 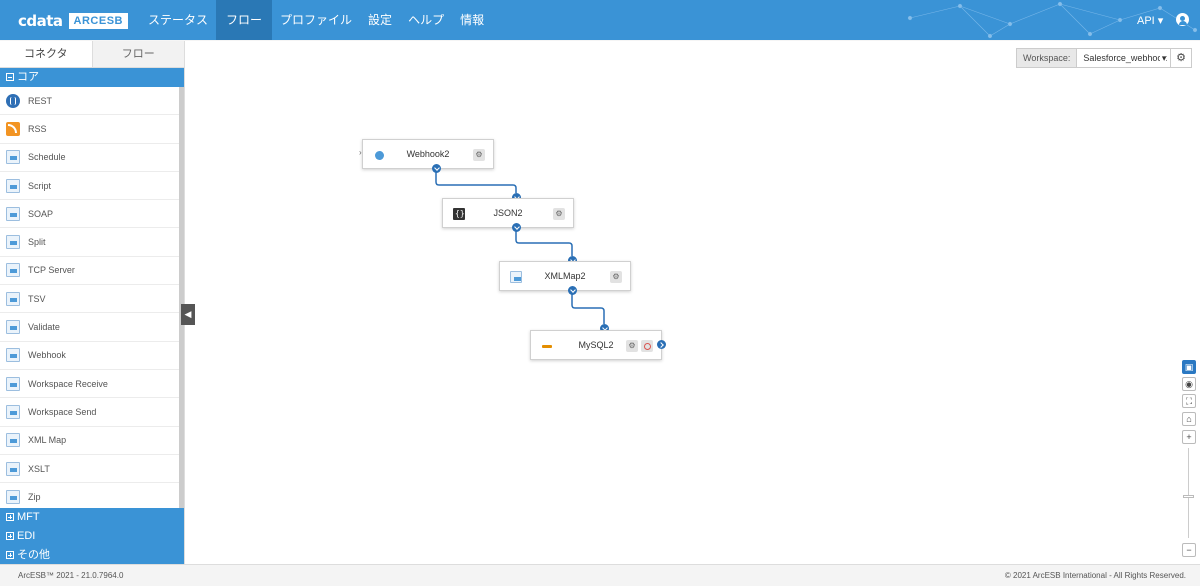 What do you see at coordinates (1150, 20) in the screenshot?
I see `api-menu: API ▾` at bounding box center [1150, 20].